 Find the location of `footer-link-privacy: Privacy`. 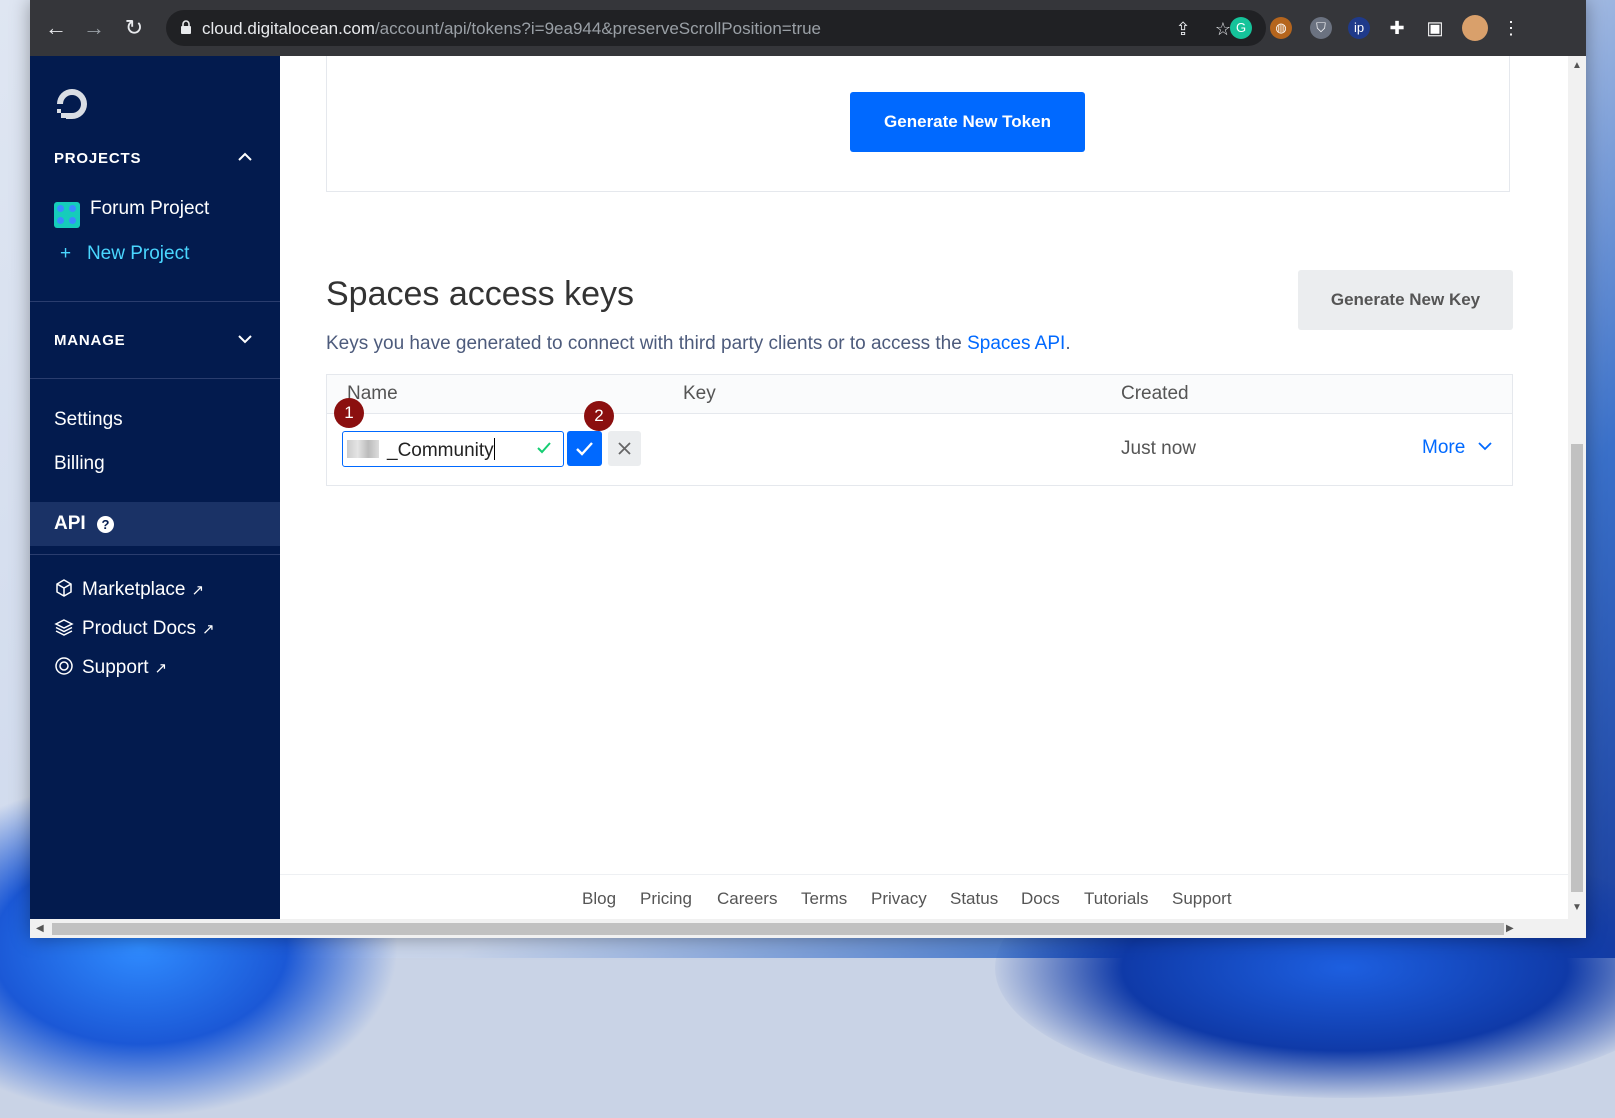

footer-link-privacy: Privacy is located at coordinates (899, 899).